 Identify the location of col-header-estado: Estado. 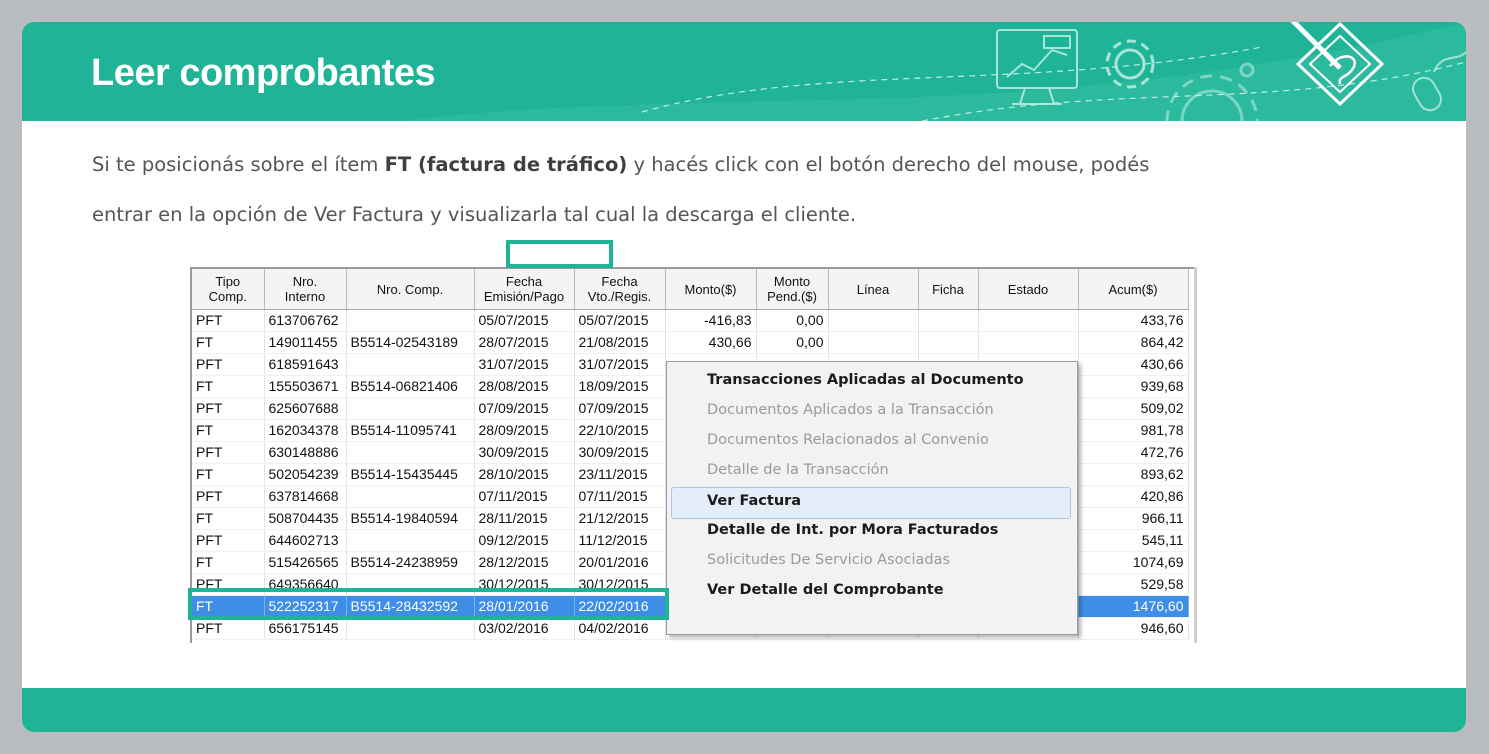
(1028, 289).